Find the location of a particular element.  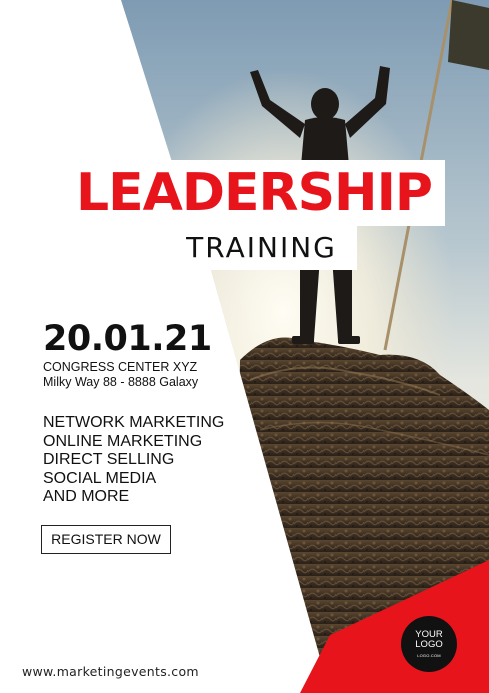

logo-circle-icon: YOUR LOGO LOGO.COM is located at coordinates (429, 644).